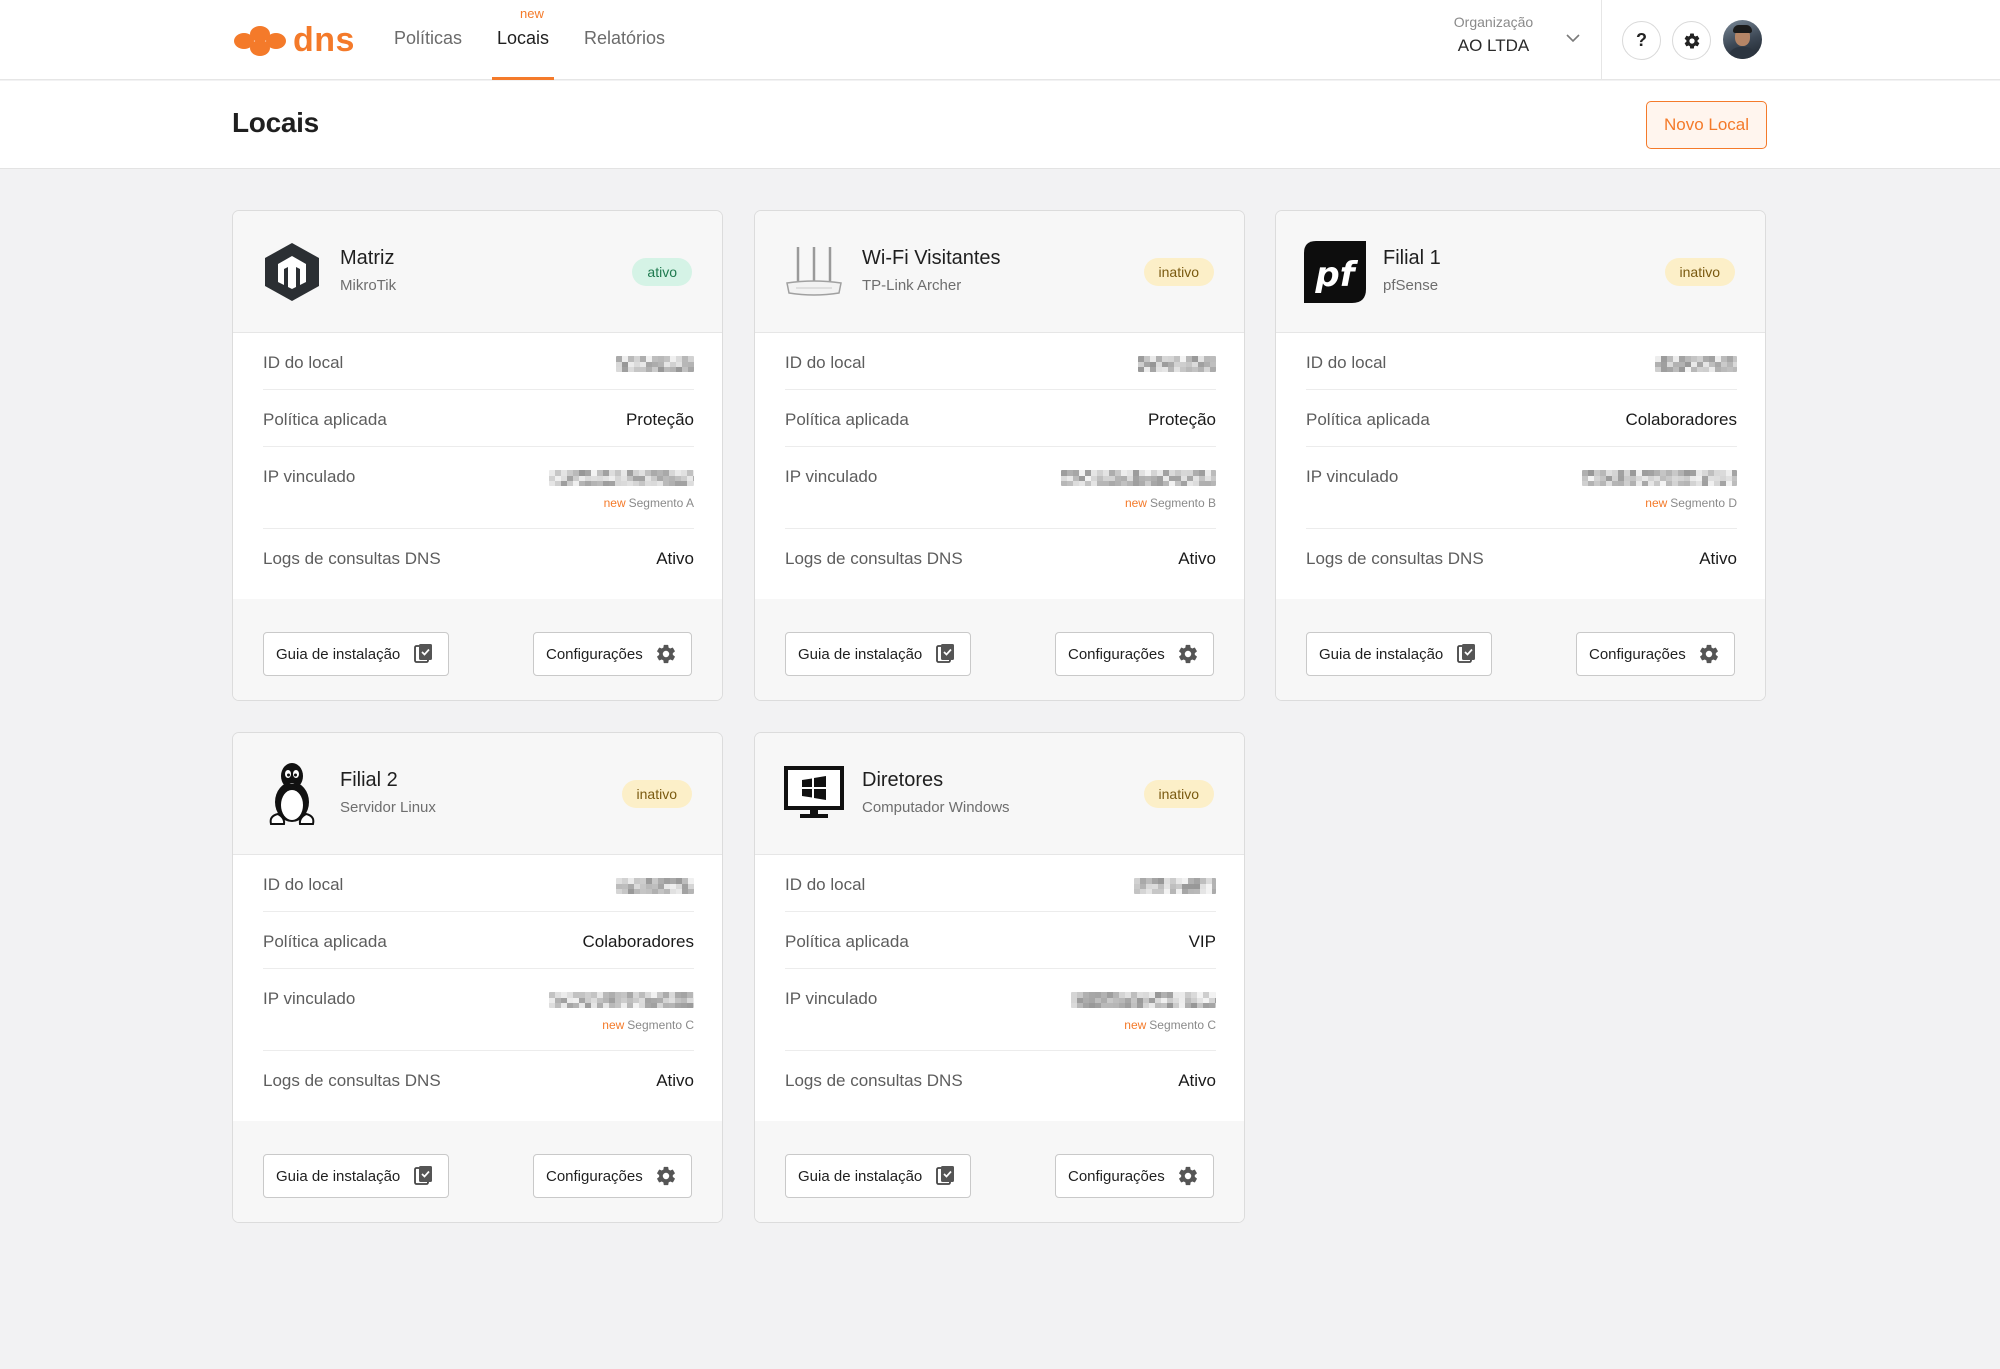 The image size is (2000, 1369). Describe the element at coordinates (659, 419) in the screenshot. I see `policy-value: Proteção` at that location.